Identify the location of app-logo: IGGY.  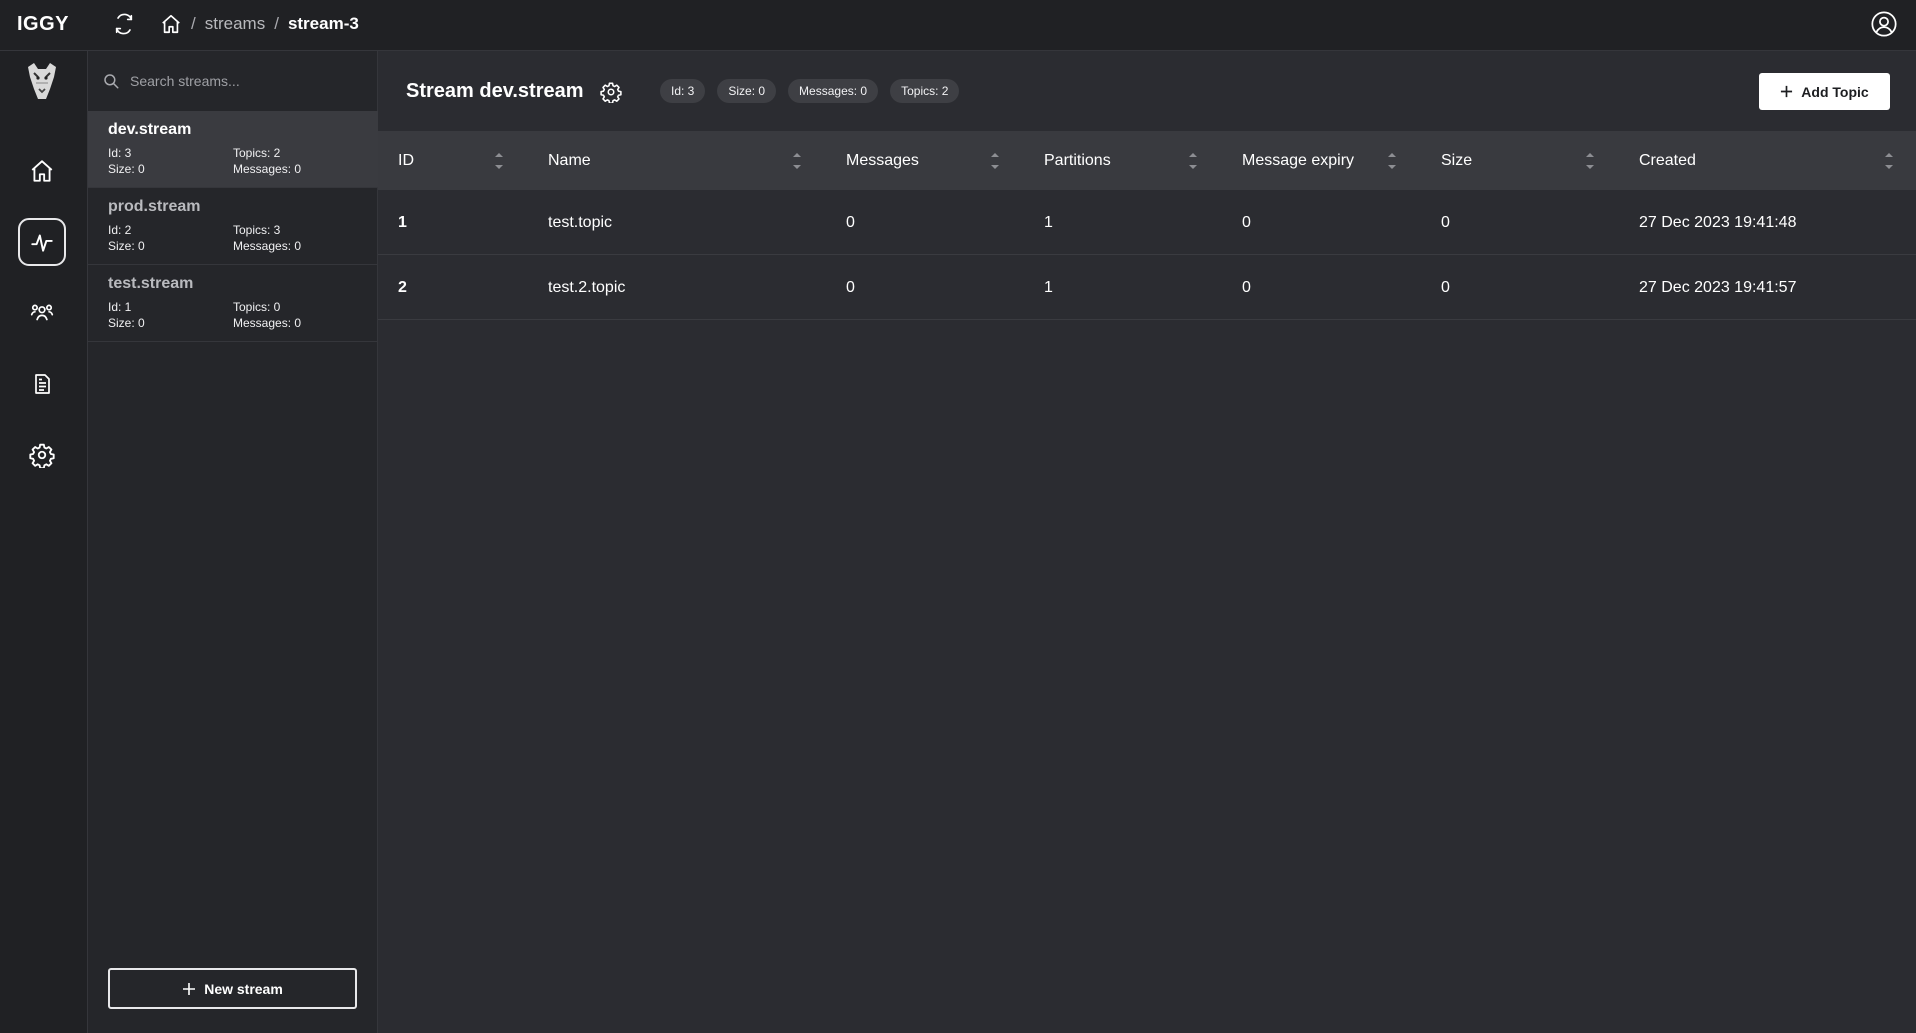
(43, 24).